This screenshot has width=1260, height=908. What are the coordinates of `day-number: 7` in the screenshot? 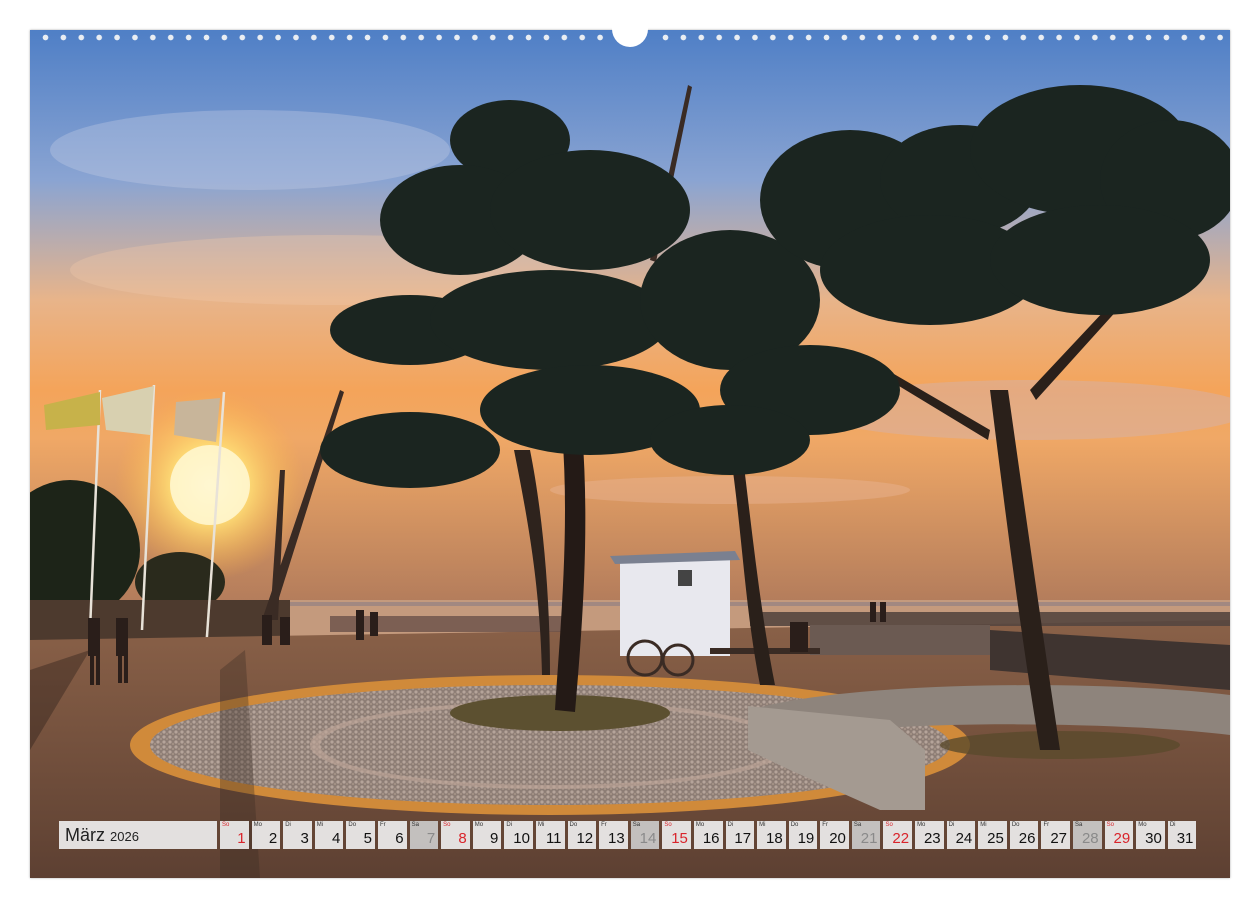 It's located at (431, 838).